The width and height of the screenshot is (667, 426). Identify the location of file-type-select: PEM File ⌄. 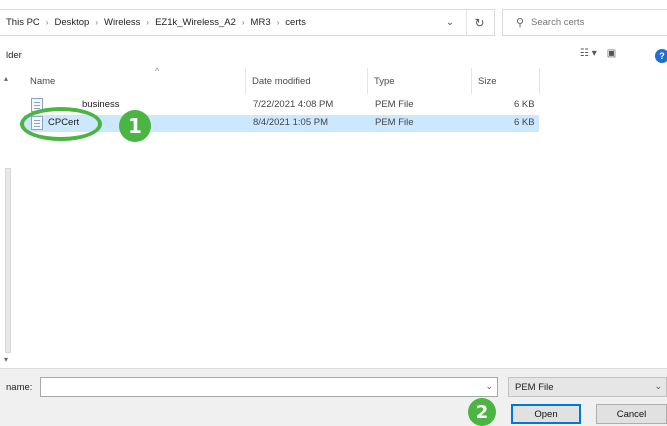
(587, 387).